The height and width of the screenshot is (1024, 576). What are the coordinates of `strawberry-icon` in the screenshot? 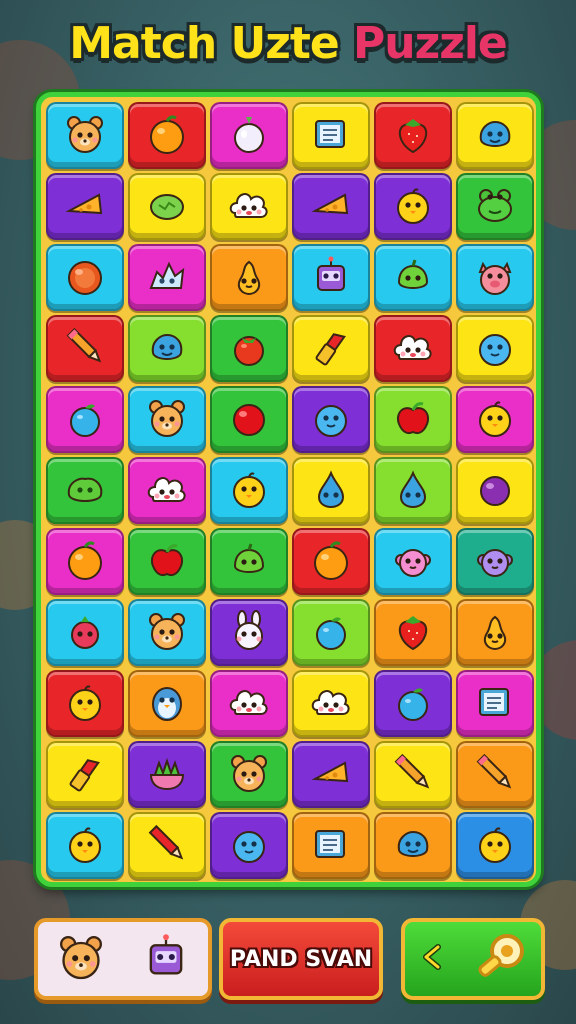 It's located at (413, 633).